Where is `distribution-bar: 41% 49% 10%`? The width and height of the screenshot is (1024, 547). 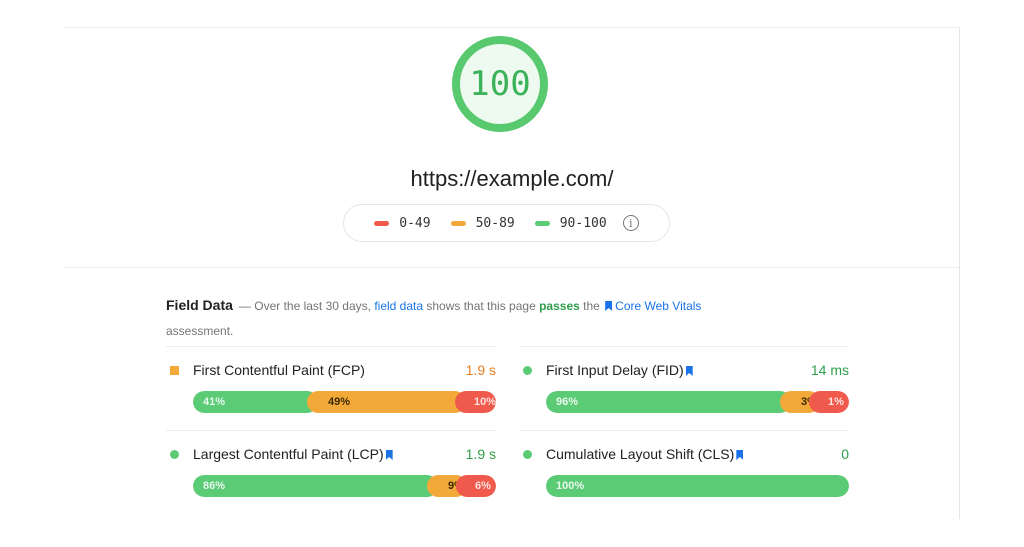
distribution-bar: 41% 49% 10% is located at coordinates (344, 402).